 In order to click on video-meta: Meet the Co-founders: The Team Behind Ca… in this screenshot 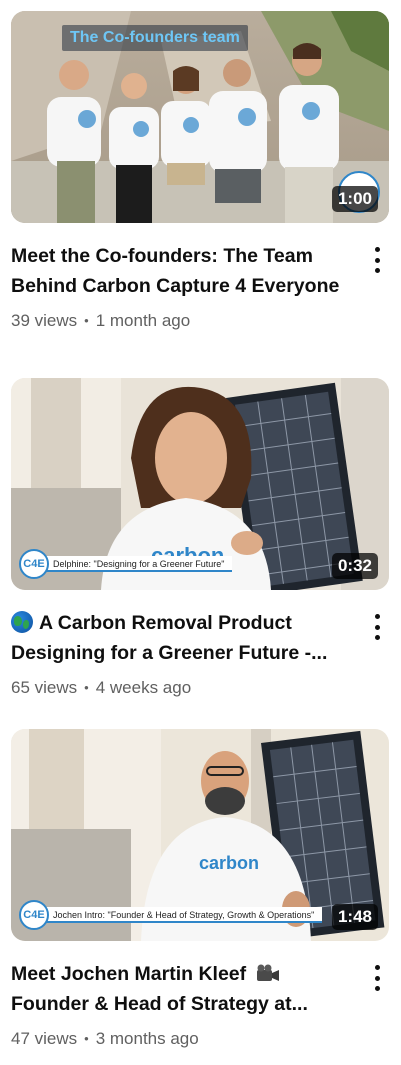, I will do `click(200, 286)`.